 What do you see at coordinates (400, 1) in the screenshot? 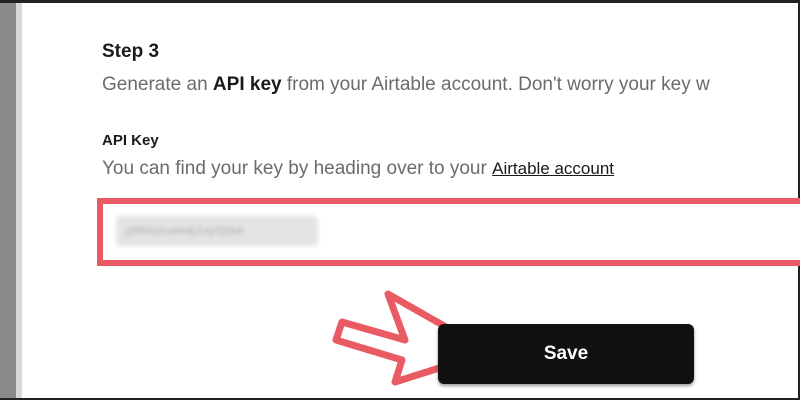
I see `frame-border-top` at bounding box center [400, 1].